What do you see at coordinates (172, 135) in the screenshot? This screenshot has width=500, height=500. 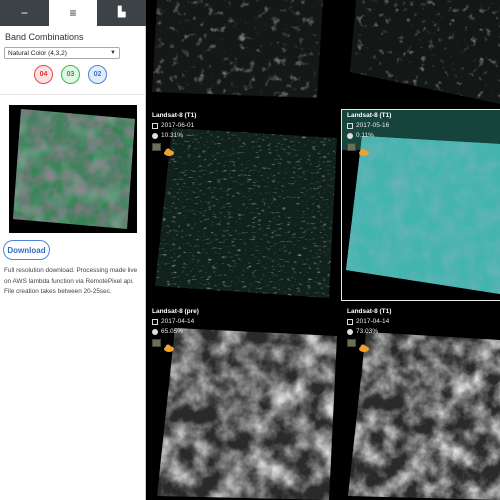 I see `cloud-cover: 10.31%` at bounding box center [172, 135].